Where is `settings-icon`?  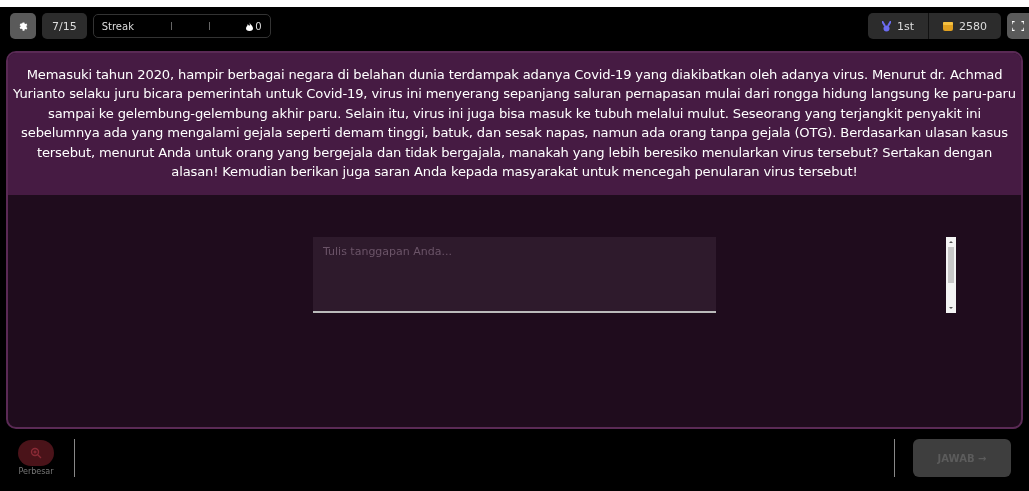 settings-icon is located at coordinates (23, 26).